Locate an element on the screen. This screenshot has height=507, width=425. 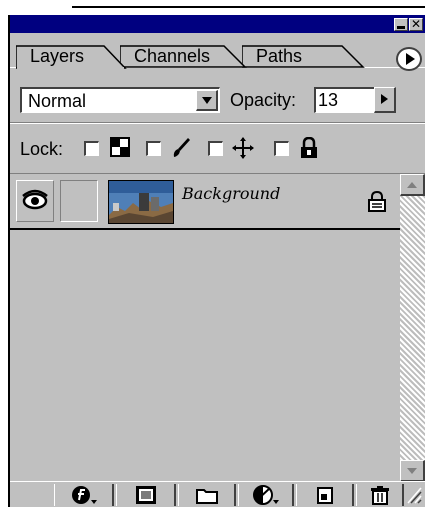
layer-mask-icon is located at coordinates (145, 495).